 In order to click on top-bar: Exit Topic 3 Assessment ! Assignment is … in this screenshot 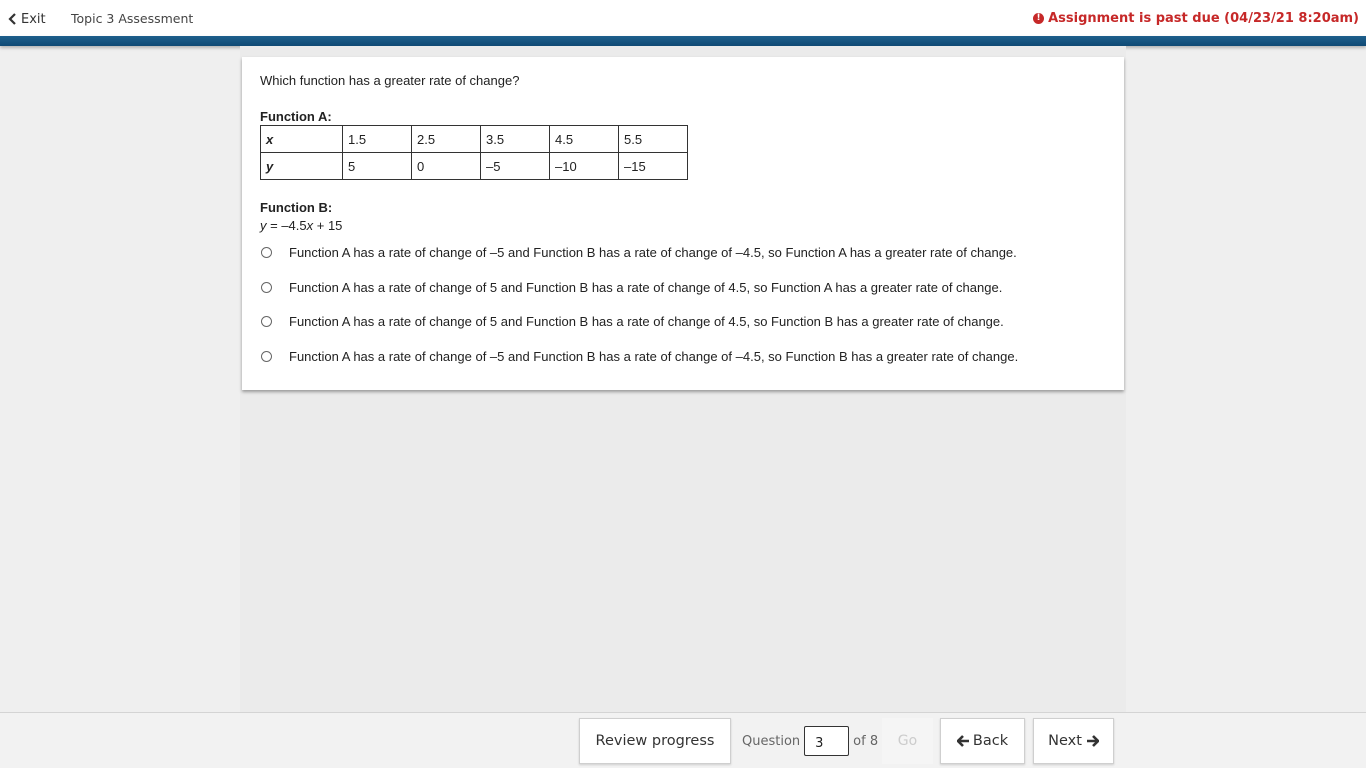, I will do `click(683, 18)`.